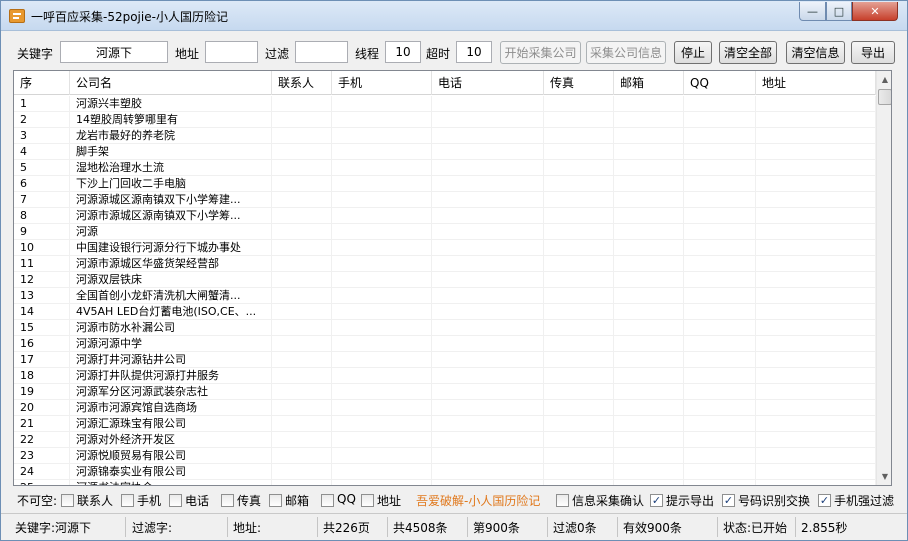 The width and height of the screenshot is (908, 541). What do you see at coordinates (656, 500) in the screenshot?
I see `prompt-export-checkbox: ✓` at bounding box center [656, 500].